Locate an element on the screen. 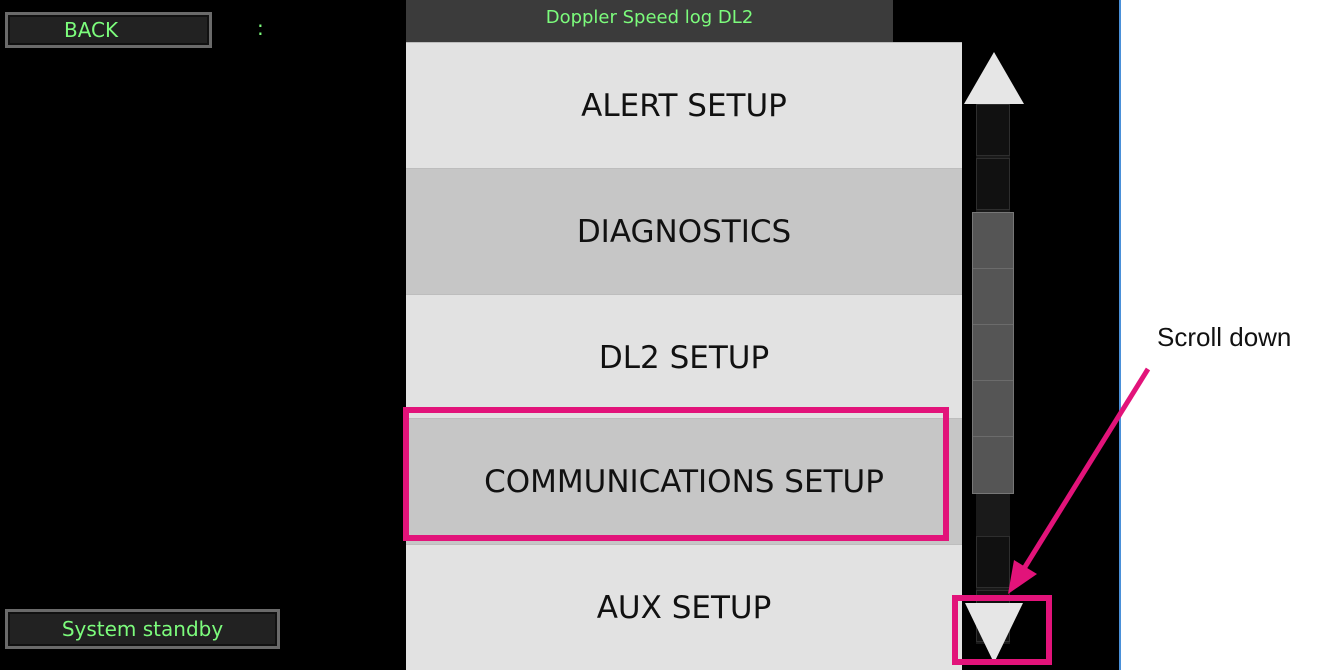  scroll-thumb is located at coordinates (993, 353).